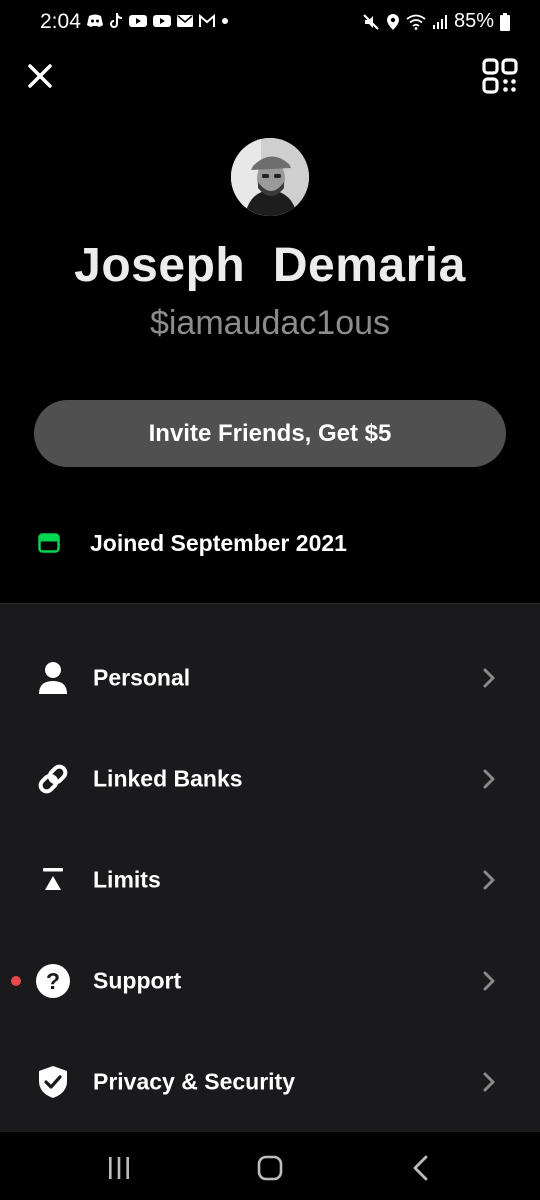 Image resolution: width=540 pixels, height=1200 pixels. What do you see at coordinates (225, 21) in the screenshot?
I see `dot-icon` at bounding box center [225, 21].